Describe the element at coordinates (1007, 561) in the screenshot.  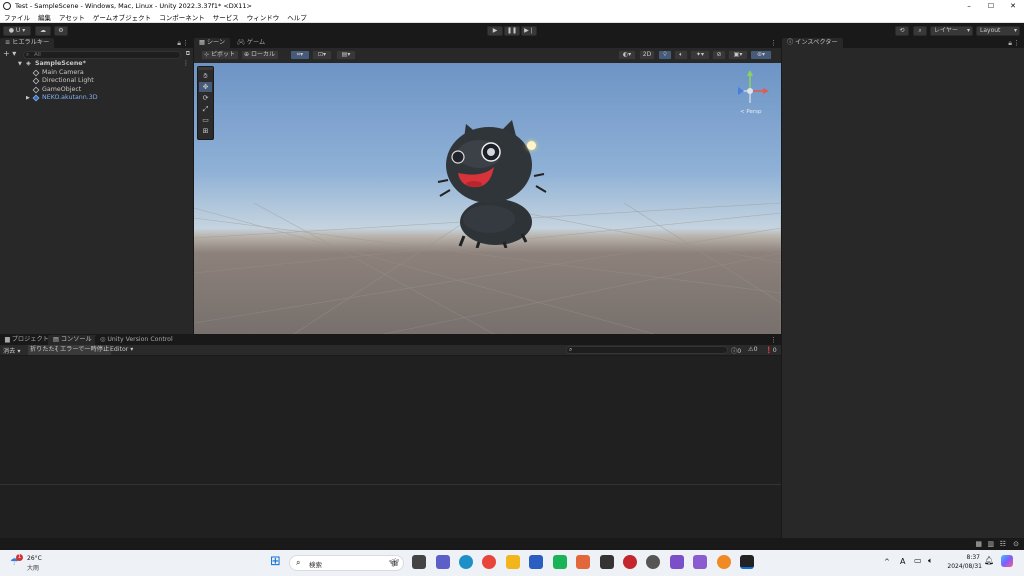
I see `copilot-icon` at that location.